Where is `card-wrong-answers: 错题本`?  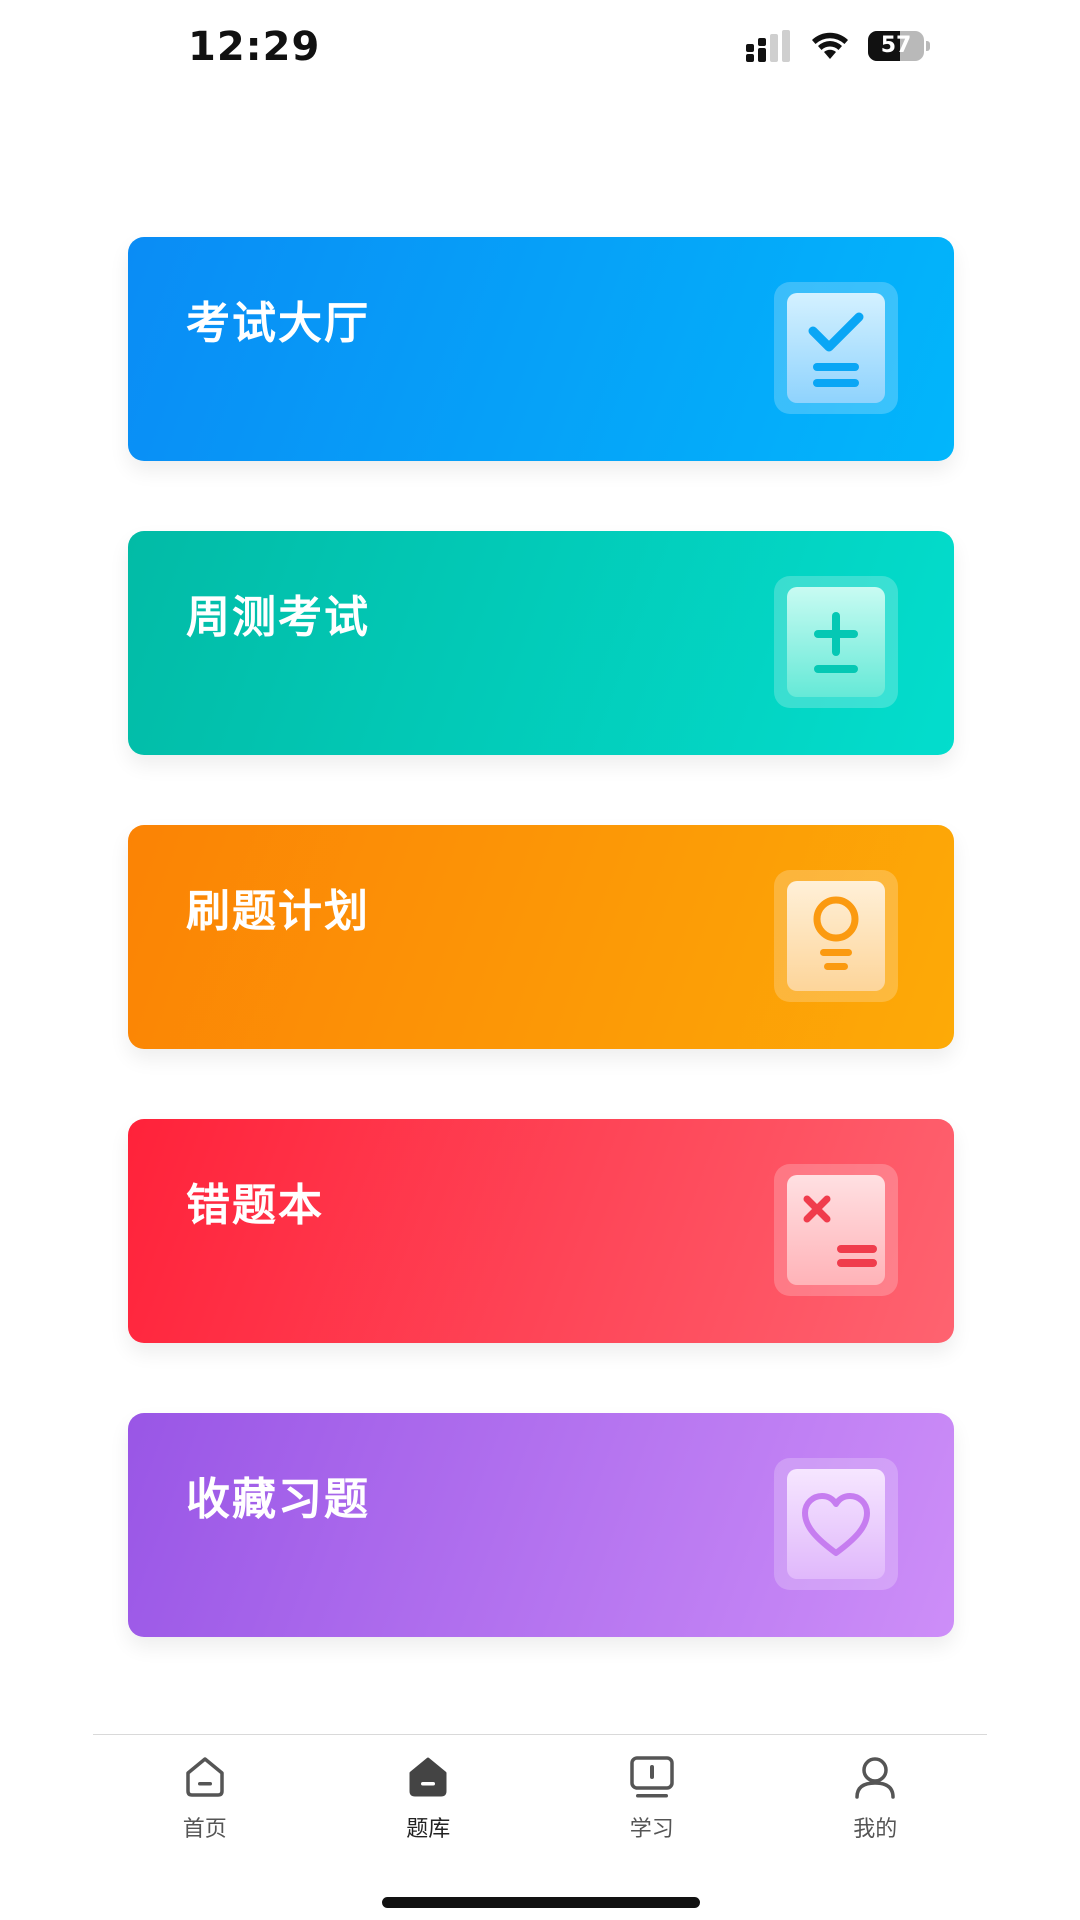
card-wrong-answers: 错题本 is located at coordinates (541, 1231).